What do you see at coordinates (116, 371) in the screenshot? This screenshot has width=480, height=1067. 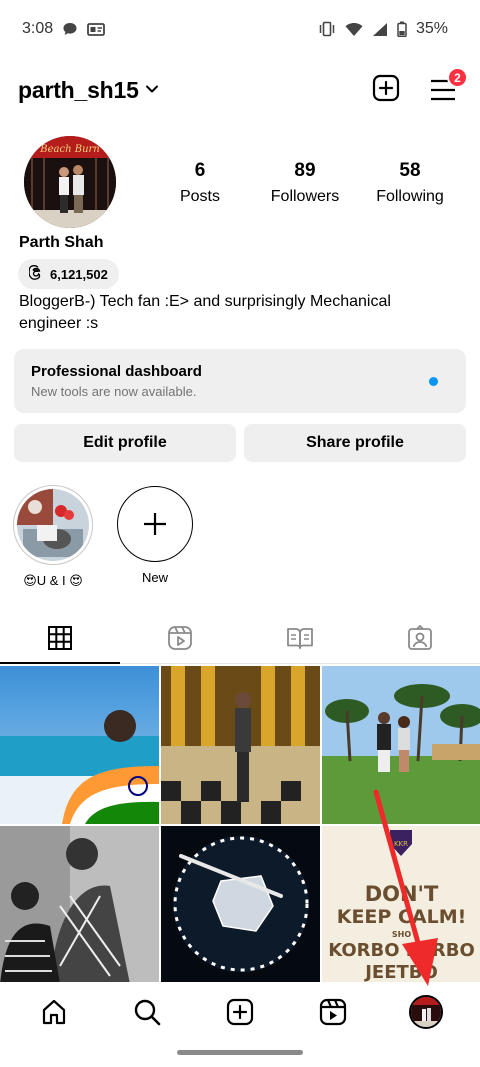 I see `dashboard-title: Professional dashboard` at bounding box center [116, 371].